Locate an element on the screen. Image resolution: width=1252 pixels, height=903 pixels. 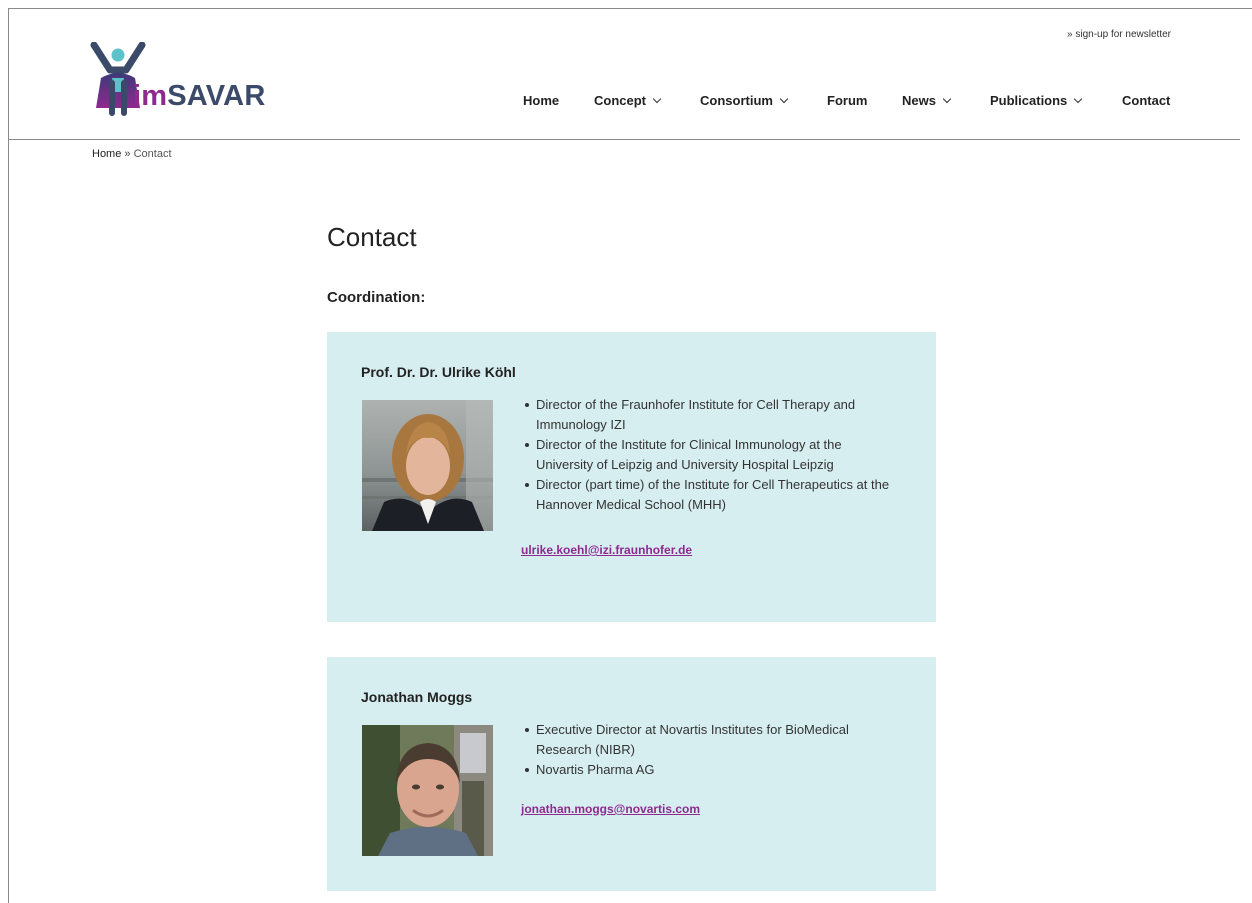
contact-email-link: jonathan.moggs@novartis.com is located at coordinates (610, 809).